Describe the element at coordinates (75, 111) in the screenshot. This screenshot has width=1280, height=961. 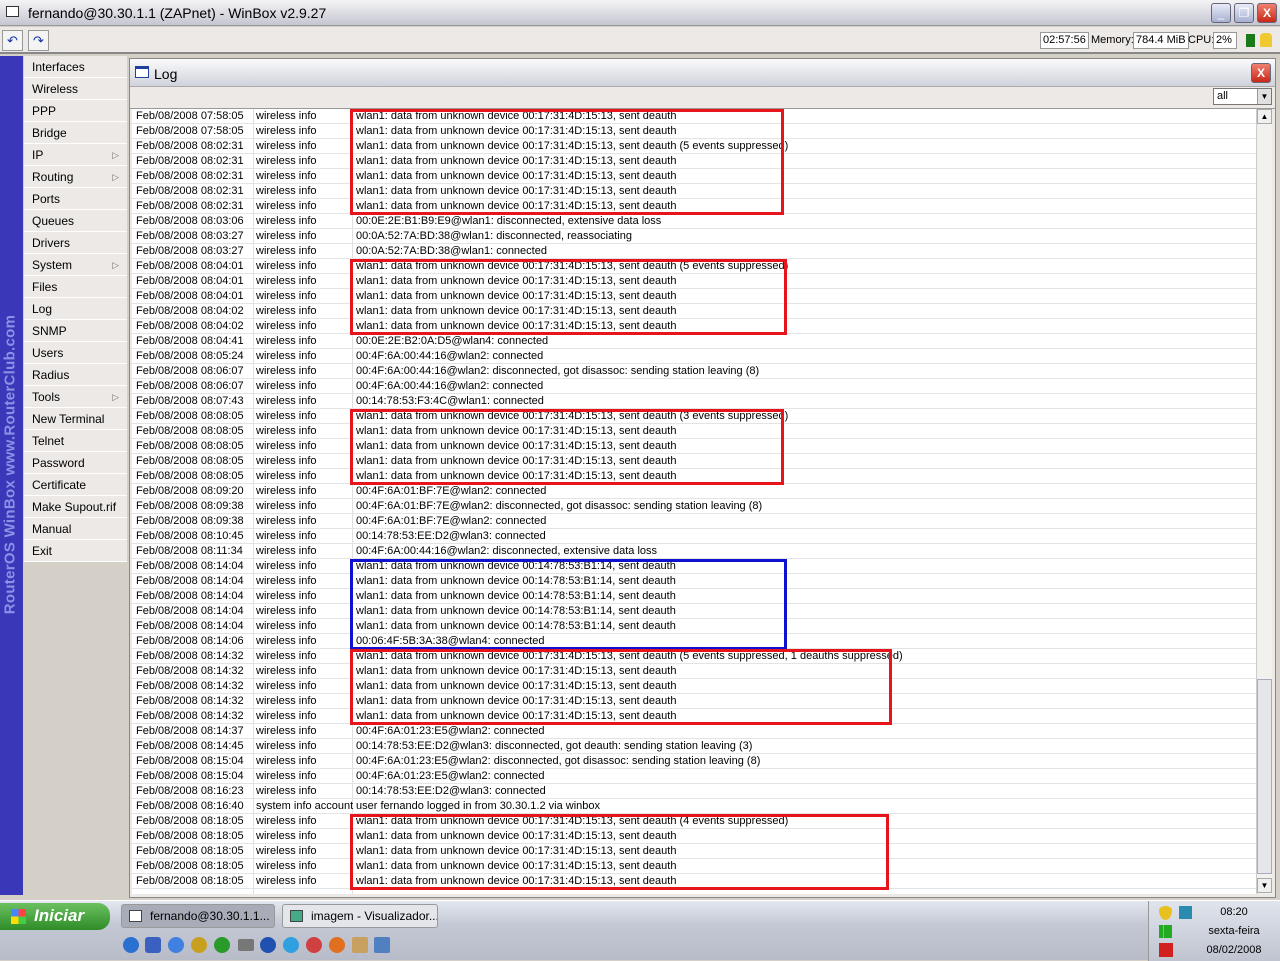
I see `sidebar-item-ppp: PPP` at that location.